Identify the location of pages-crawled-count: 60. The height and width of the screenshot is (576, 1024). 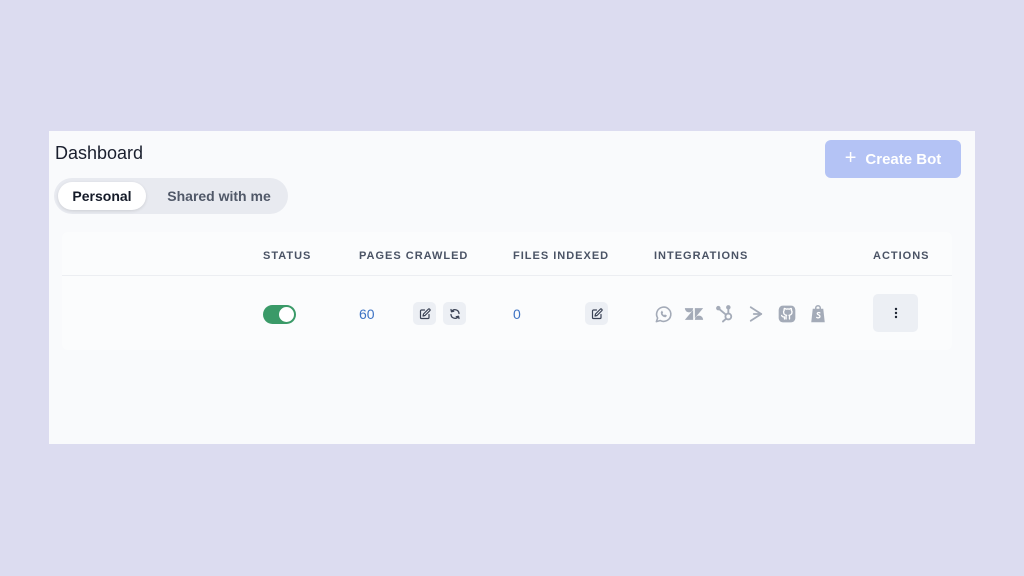
(367, 314).